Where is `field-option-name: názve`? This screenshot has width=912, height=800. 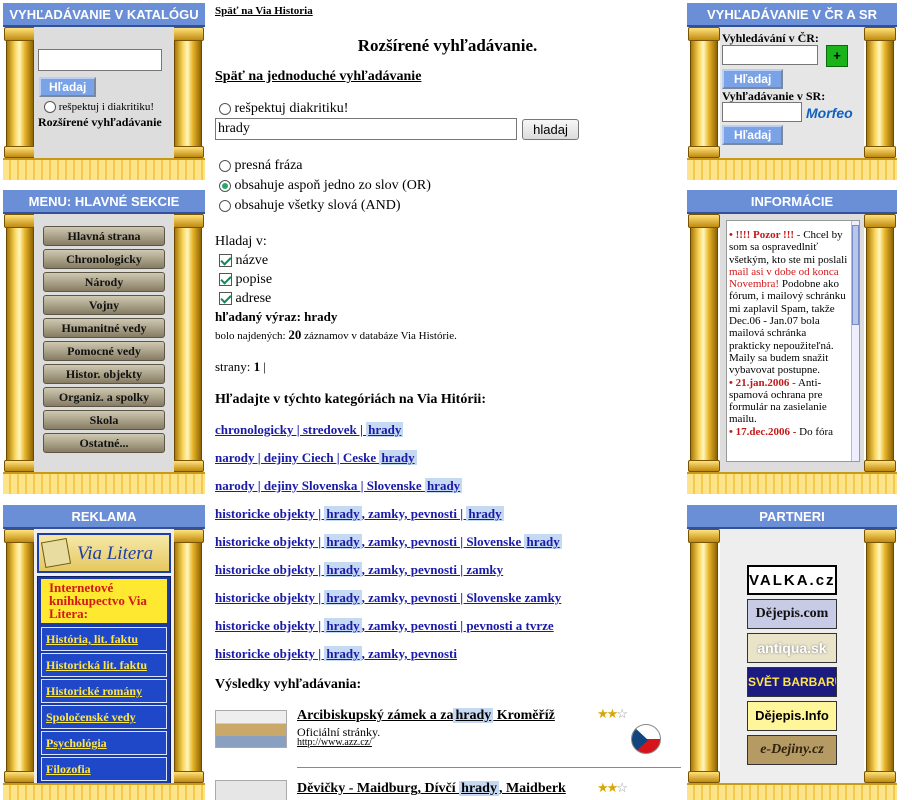
field-option-name: názve is located at coordinates (243, 261).